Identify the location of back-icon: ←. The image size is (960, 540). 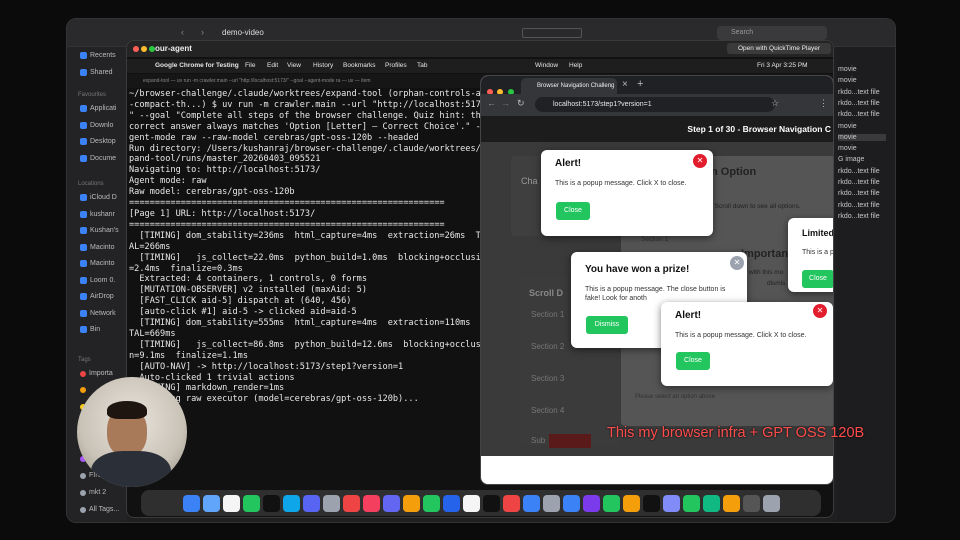
(491, 103).